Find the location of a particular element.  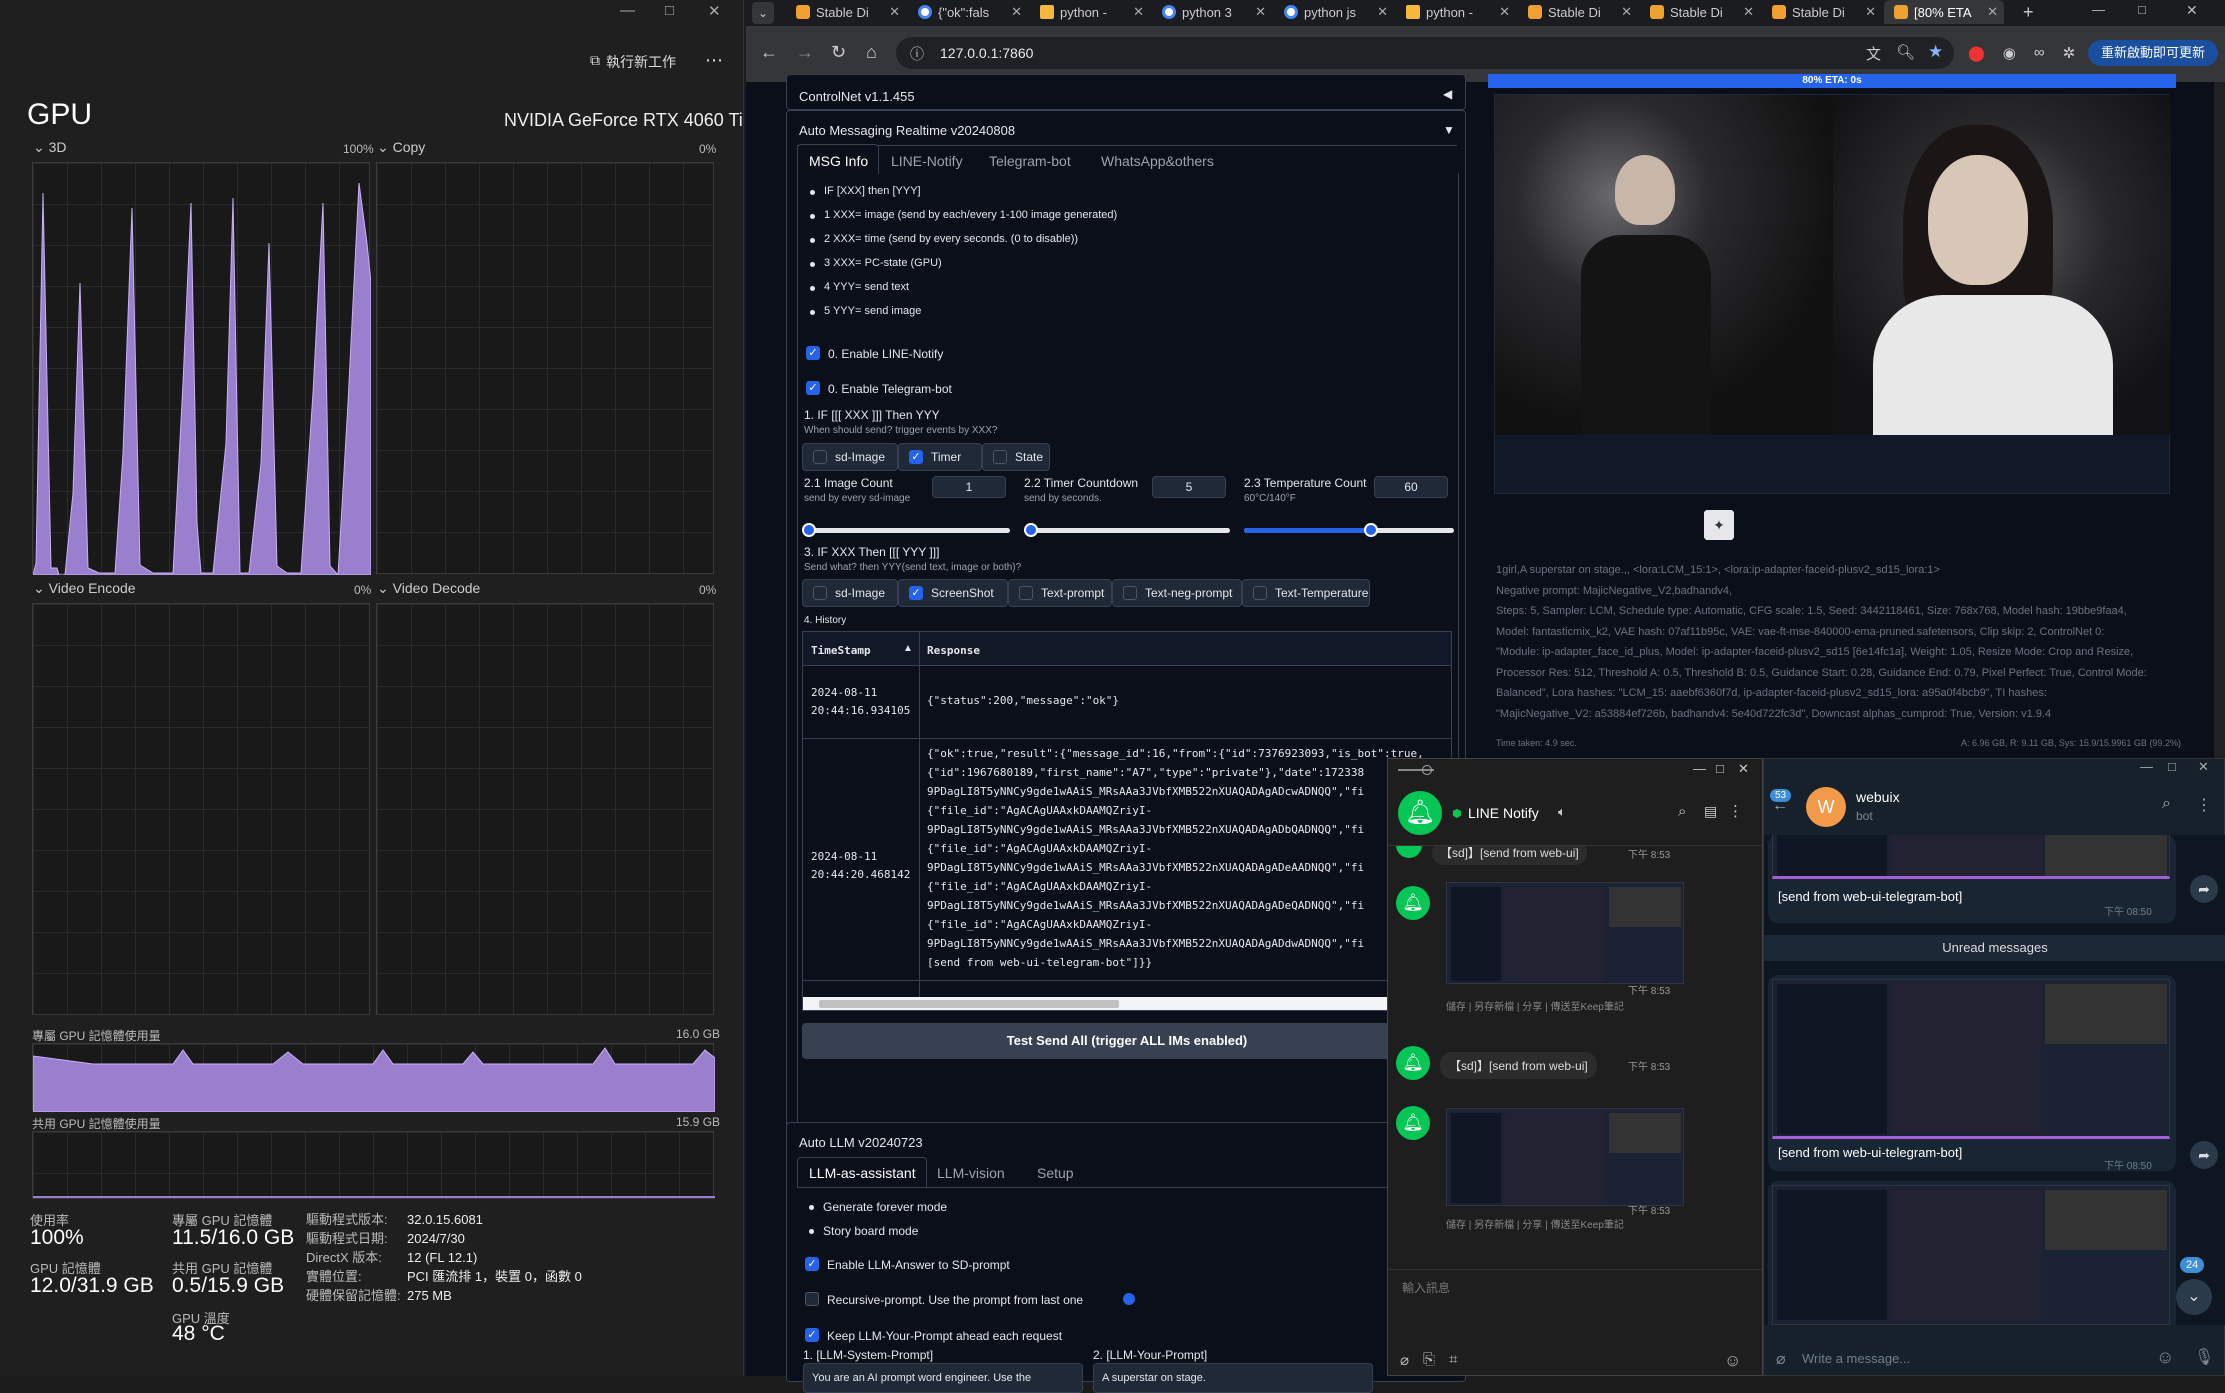

forward-icon: → is located at coordinates (805, 52).